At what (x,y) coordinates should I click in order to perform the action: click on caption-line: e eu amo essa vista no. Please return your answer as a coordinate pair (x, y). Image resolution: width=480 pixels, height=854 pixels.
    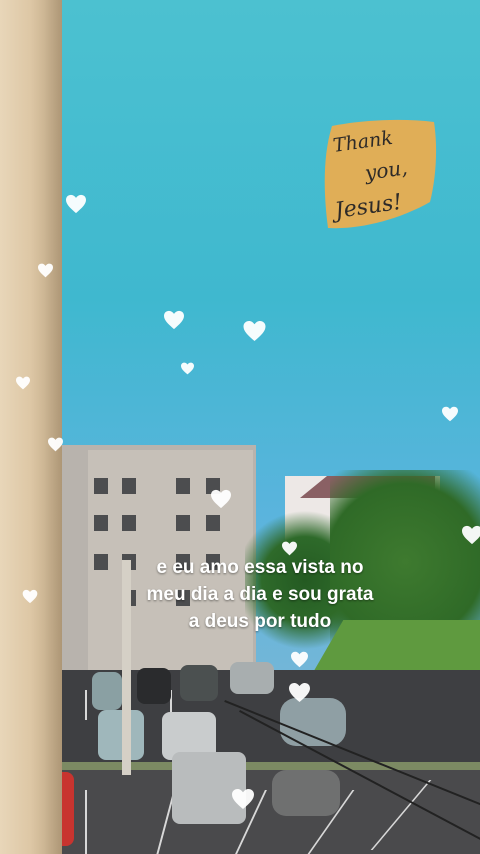
    Looking at the image, I should click on (260, 567).